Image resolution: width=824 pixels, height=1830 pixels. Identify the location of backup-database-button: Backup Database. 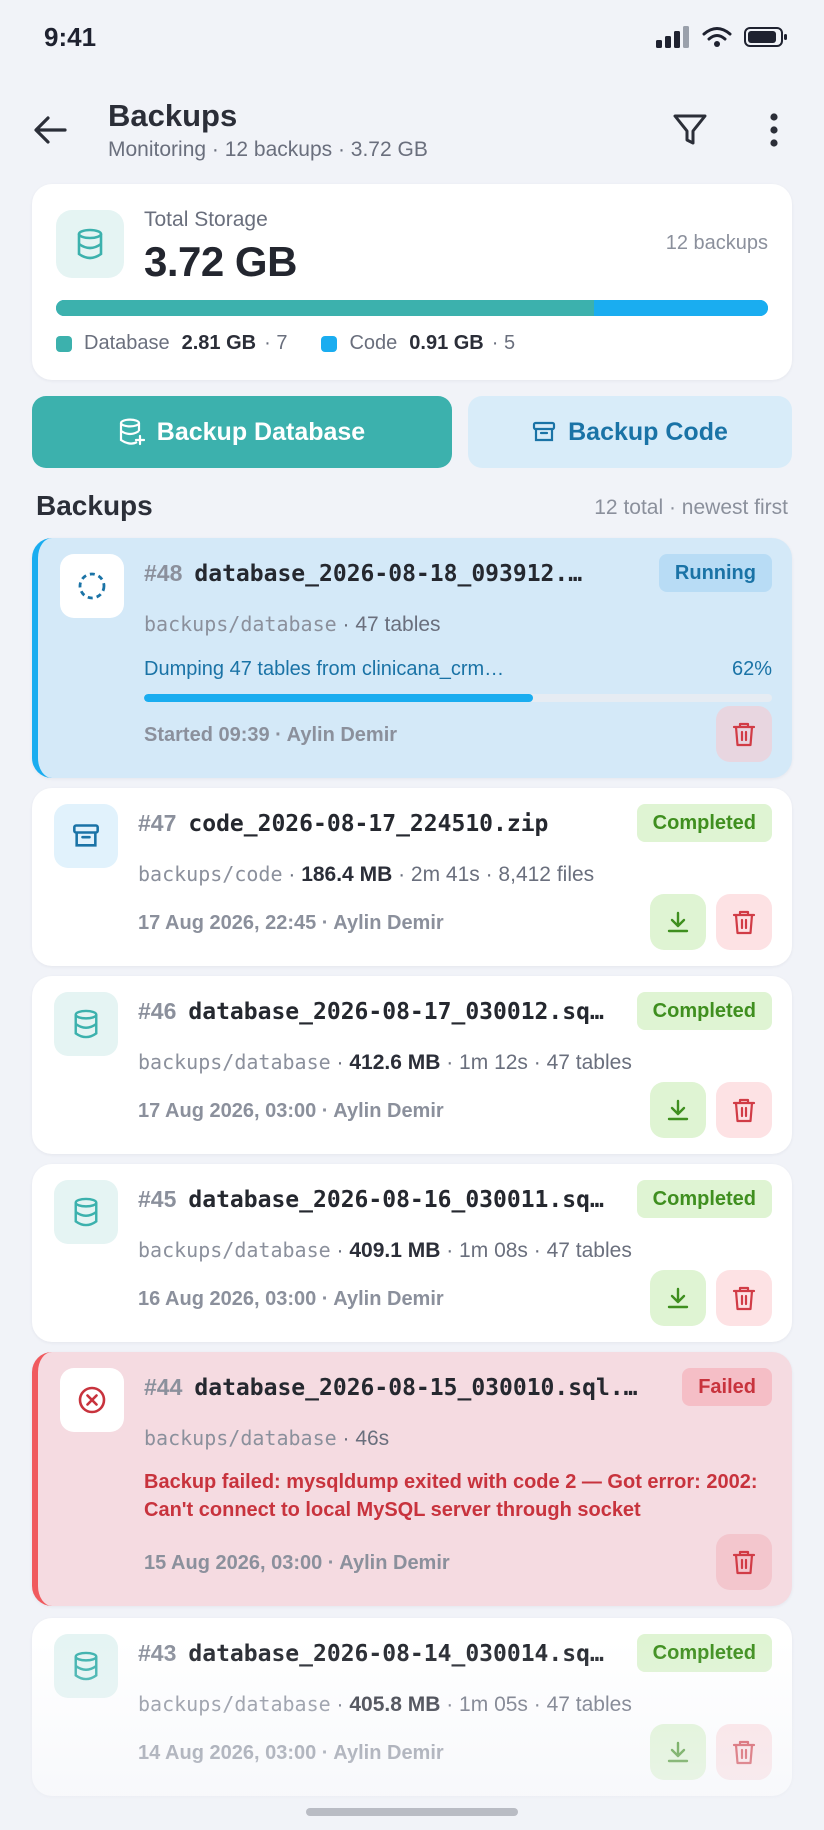
(242, 432).